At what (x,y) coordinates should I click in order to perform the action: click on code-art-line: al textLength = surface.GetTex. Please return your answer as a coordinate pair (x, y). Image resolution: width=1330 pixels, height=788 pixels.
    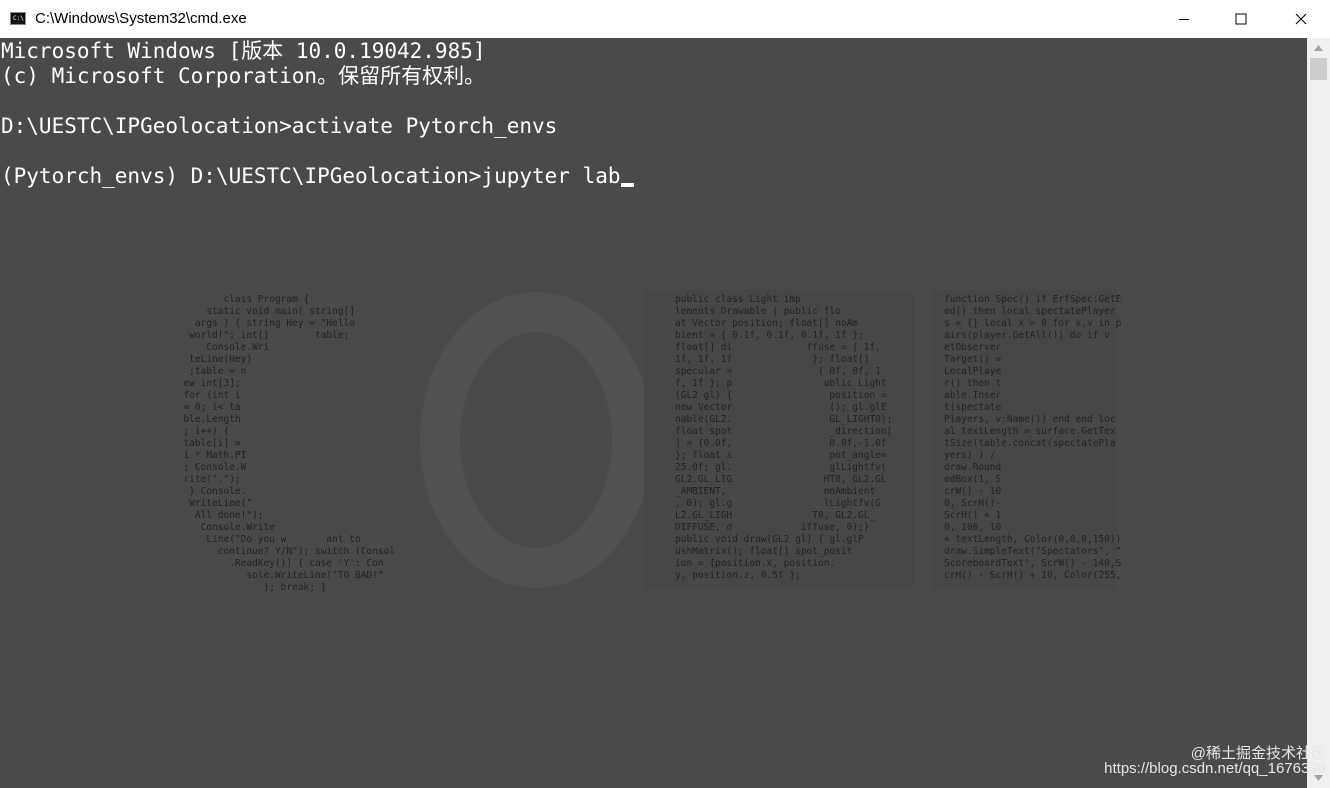
    Looking at the image, I should click on (1030, 431).